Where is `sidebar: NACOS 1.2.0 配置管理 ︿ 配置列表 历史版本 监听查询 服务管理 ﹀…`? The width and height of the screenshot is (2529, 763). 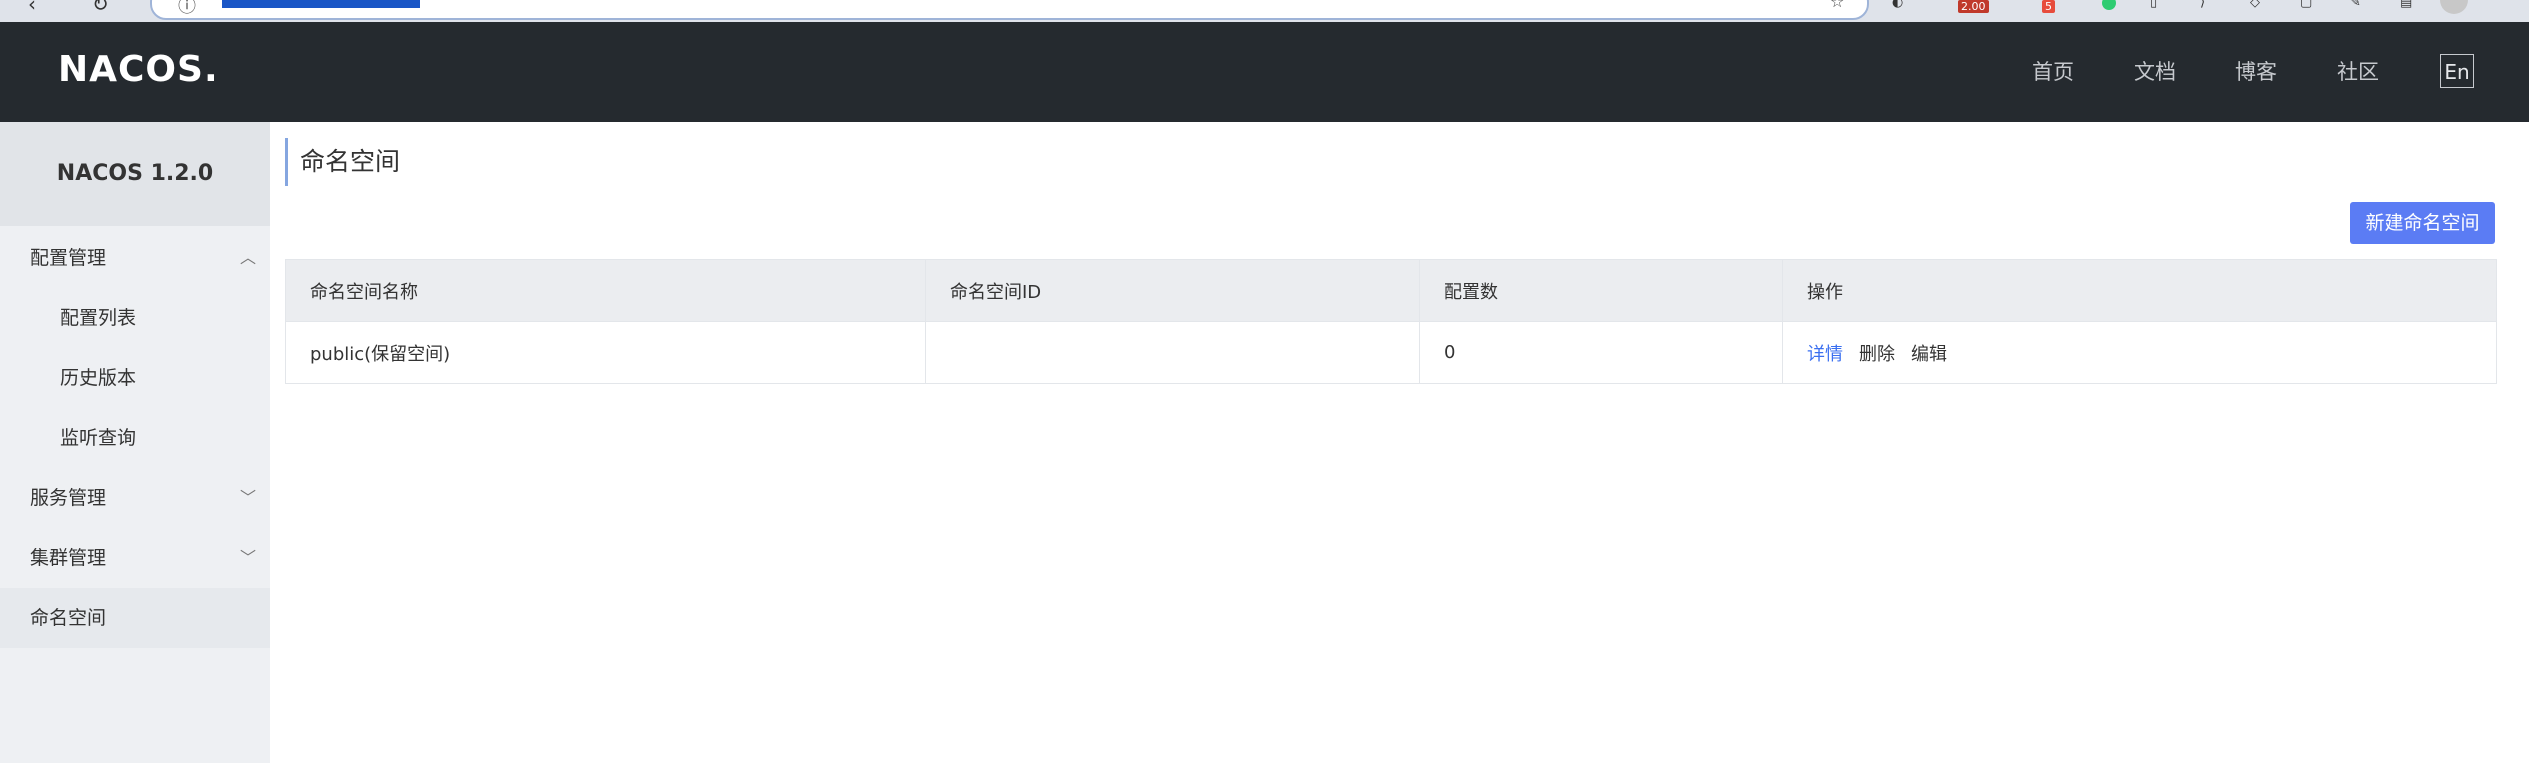 sidebar: NACOS 1.2.0 配置管理 ︿ 配置列表 历史版本 监听查询 服务管理 ﹀… is located at coordinates (135, 442).